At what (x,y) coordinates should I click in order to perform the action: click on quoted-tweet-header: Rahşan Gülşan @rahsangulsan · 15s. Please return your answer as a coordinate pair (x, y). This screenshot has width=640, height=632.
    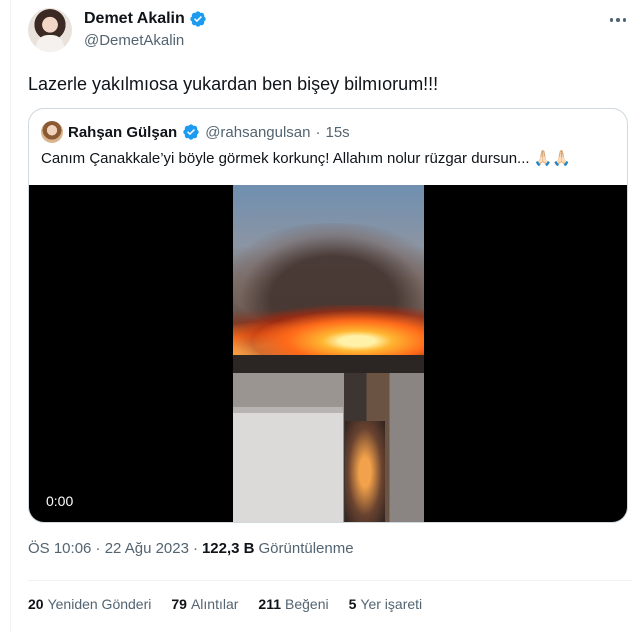
    Looking at the image, I should click on (195, 132).